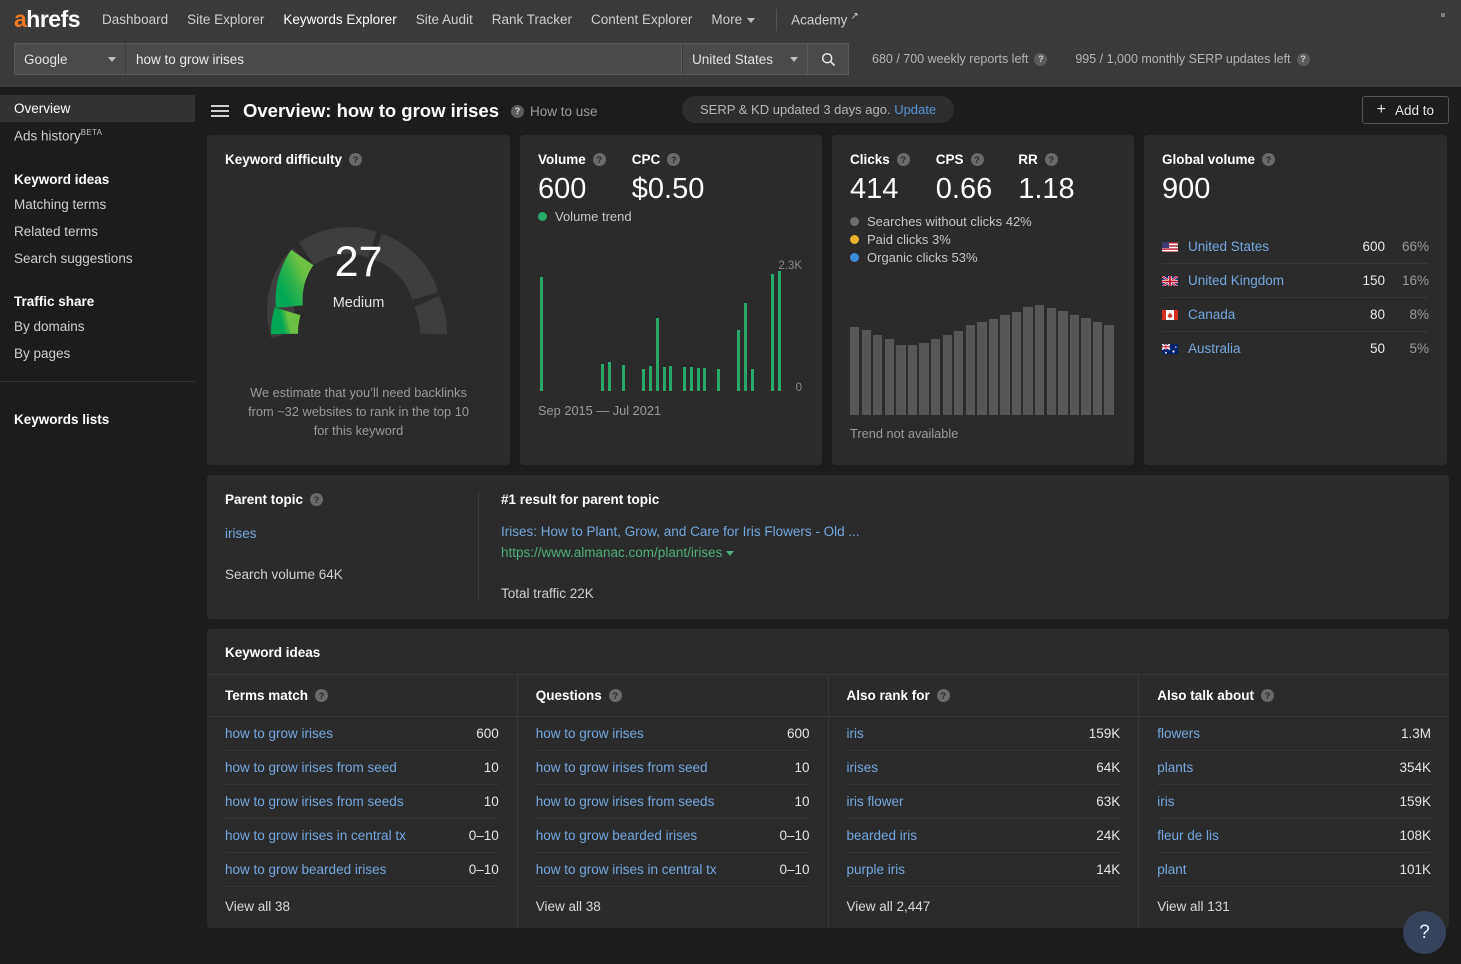 This screenshot has width=1461, height=964. What do you see at coordinates (1294, 907) in the screenshot?
I see `view-all-link: View all 131` at bounding box center [1294, 907].